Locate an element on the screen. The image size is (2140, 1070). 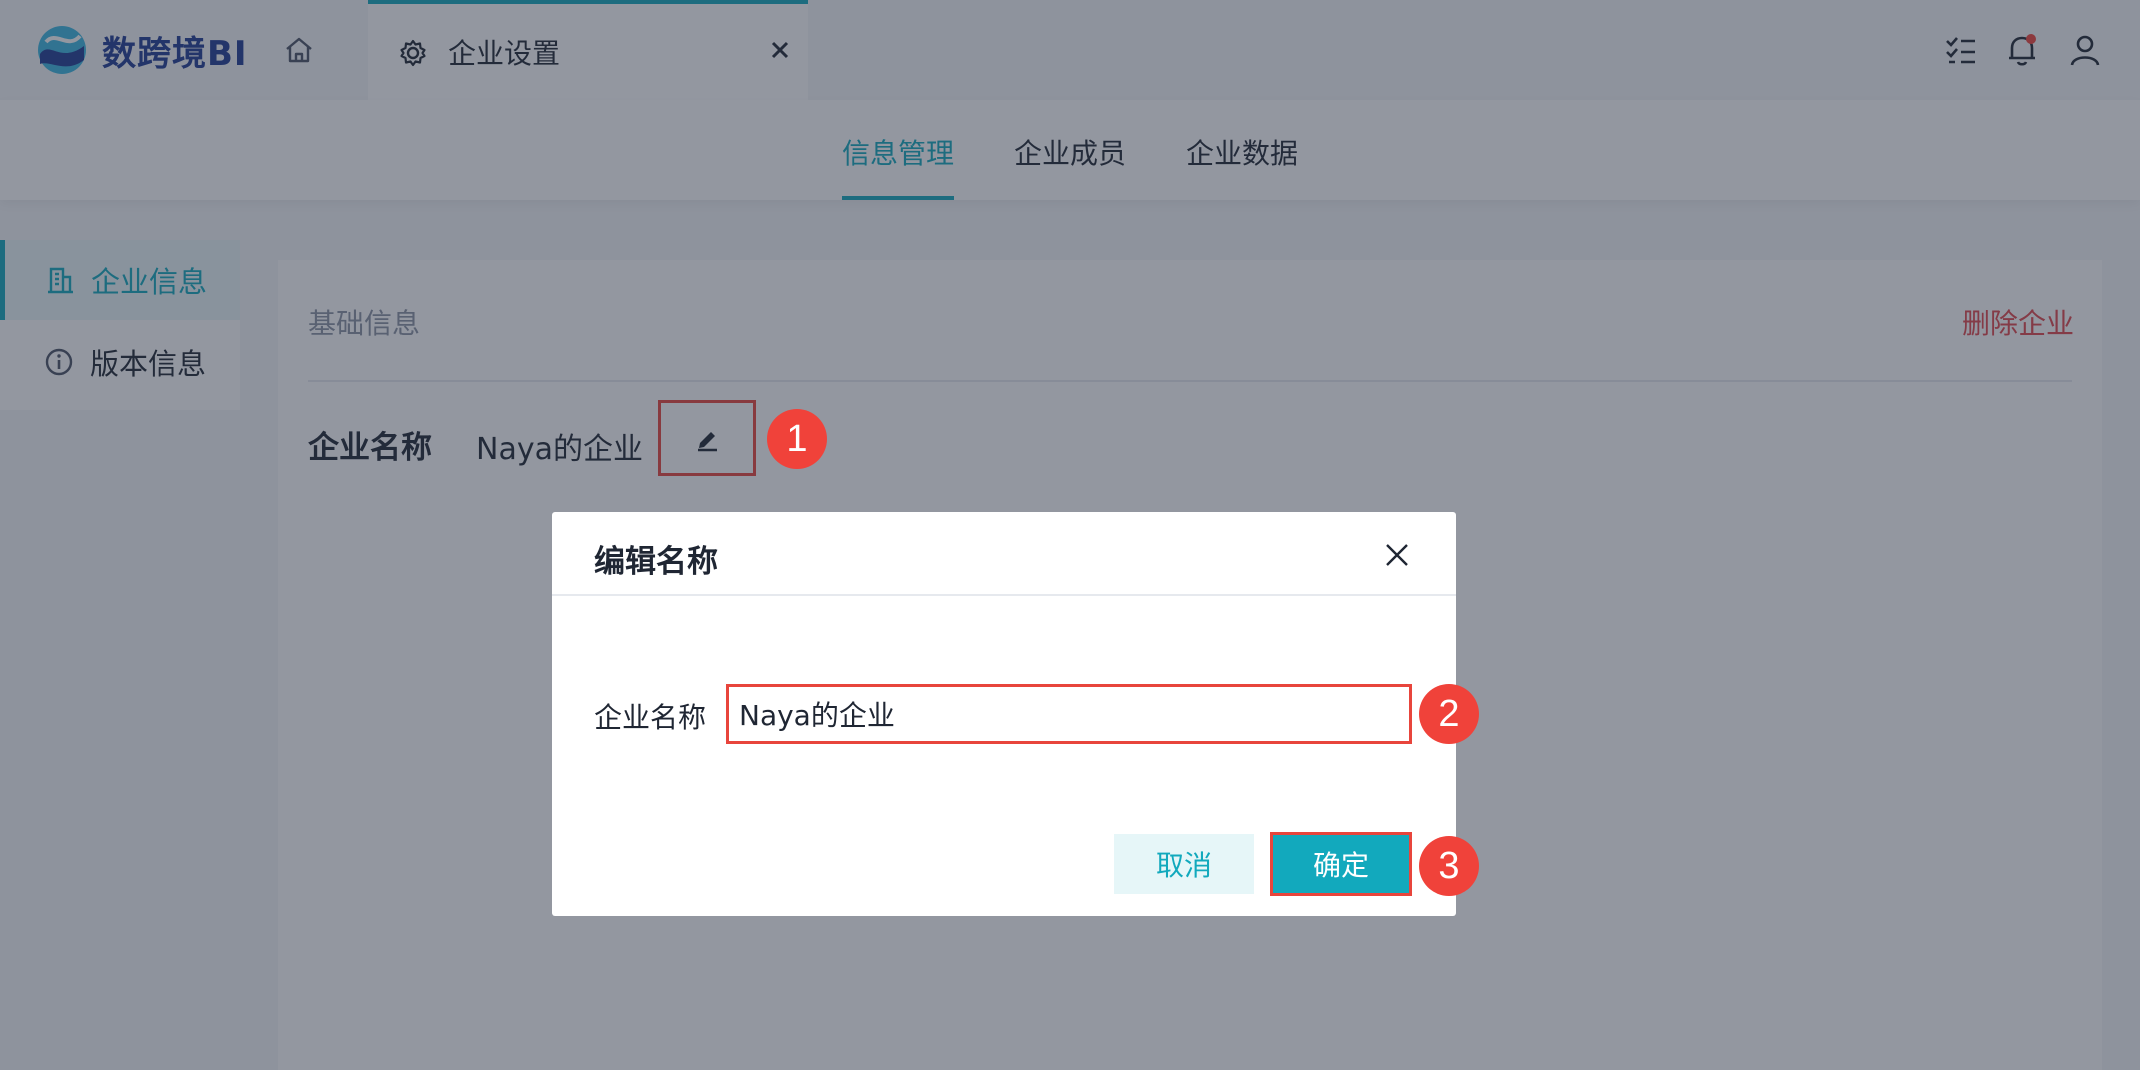
step-badge-2: 2 is located at coordinates (1449, 714).